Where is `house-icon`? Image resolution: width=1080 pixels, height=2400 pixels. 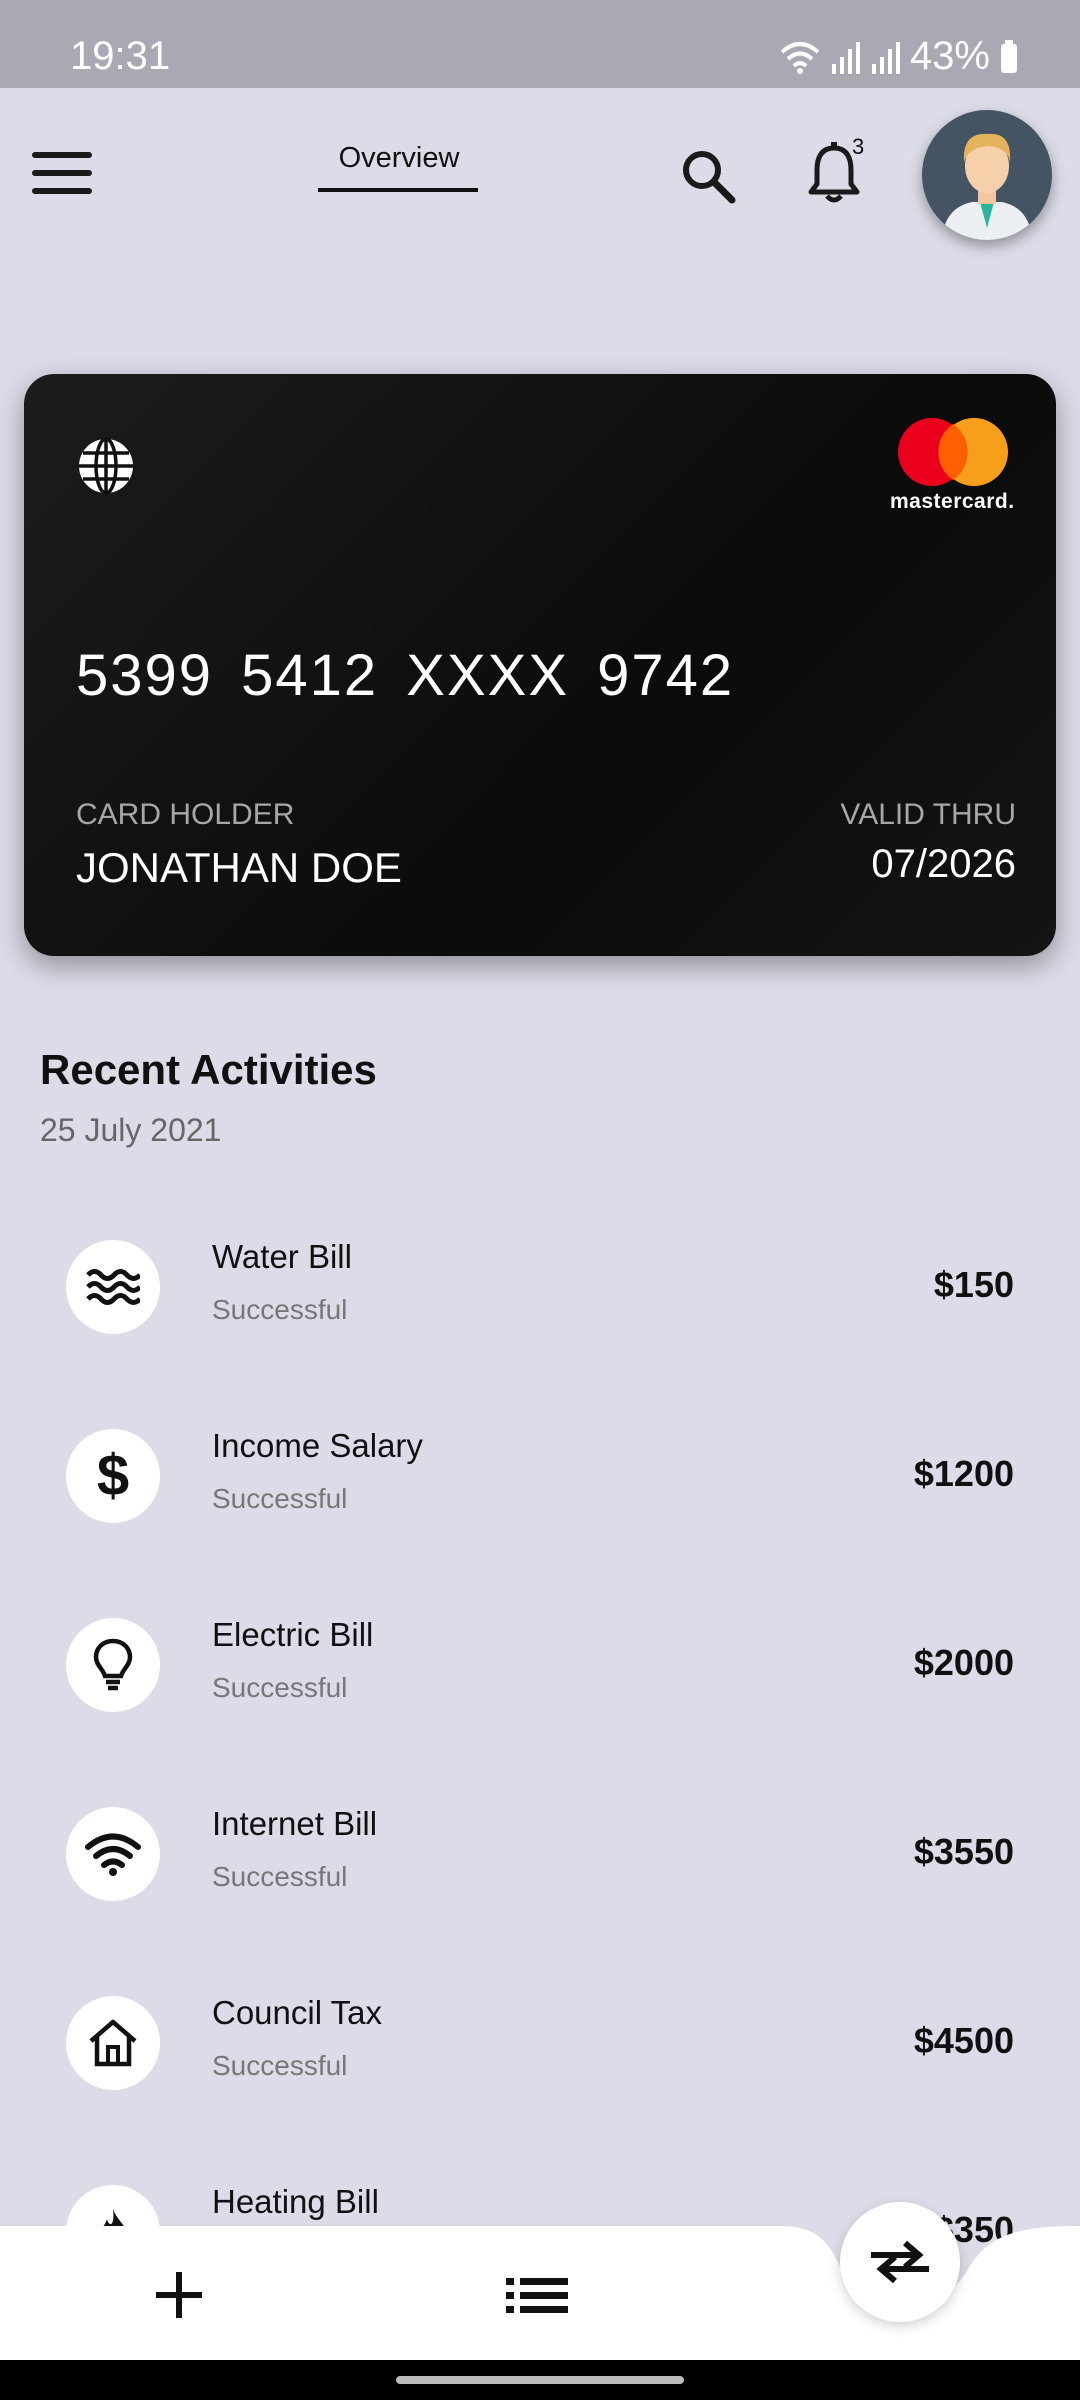
house-icon is located at coordinates (113, 2043).